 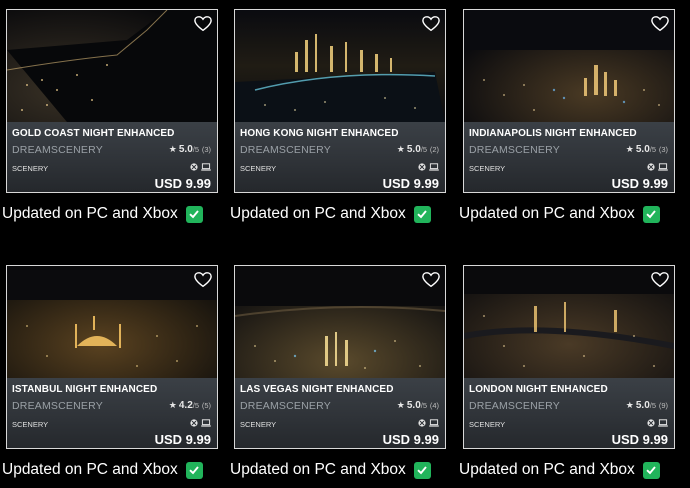 What do you see at coordinates (553, 133) in the screenshot?
I see `product-title: INDIANAPOLIS NIGHT ENHANCED` at bounding box center [553, 133].